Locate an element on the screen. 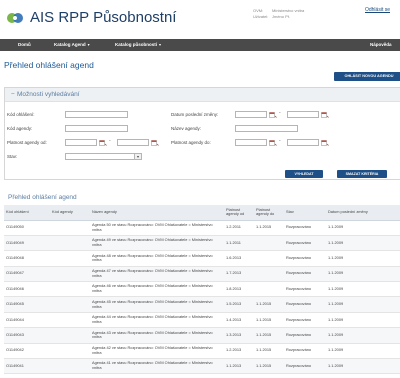 The image size is (400, 378). status-select: ▾ is located at coordinates (103, 156).